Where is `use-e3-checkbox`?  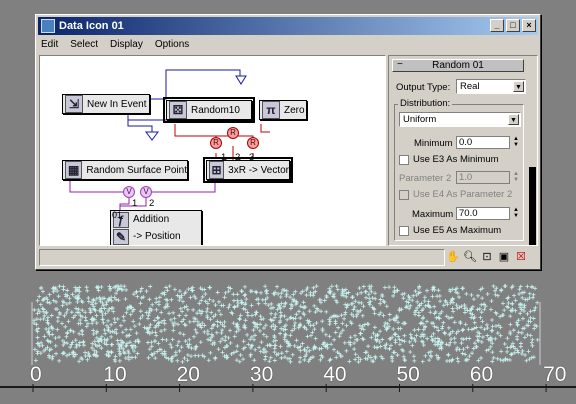 use-e3-checkbox is located at coordinates (404, 160).